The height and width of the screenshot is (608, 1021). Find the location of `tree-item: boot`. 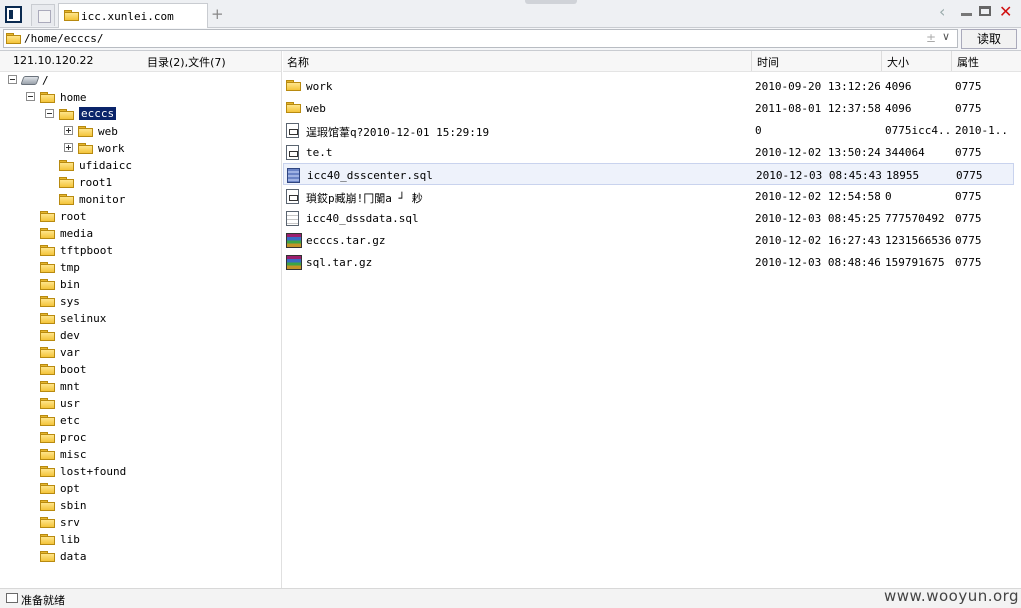

tree-item: boot is located at coordinates (140, 369).